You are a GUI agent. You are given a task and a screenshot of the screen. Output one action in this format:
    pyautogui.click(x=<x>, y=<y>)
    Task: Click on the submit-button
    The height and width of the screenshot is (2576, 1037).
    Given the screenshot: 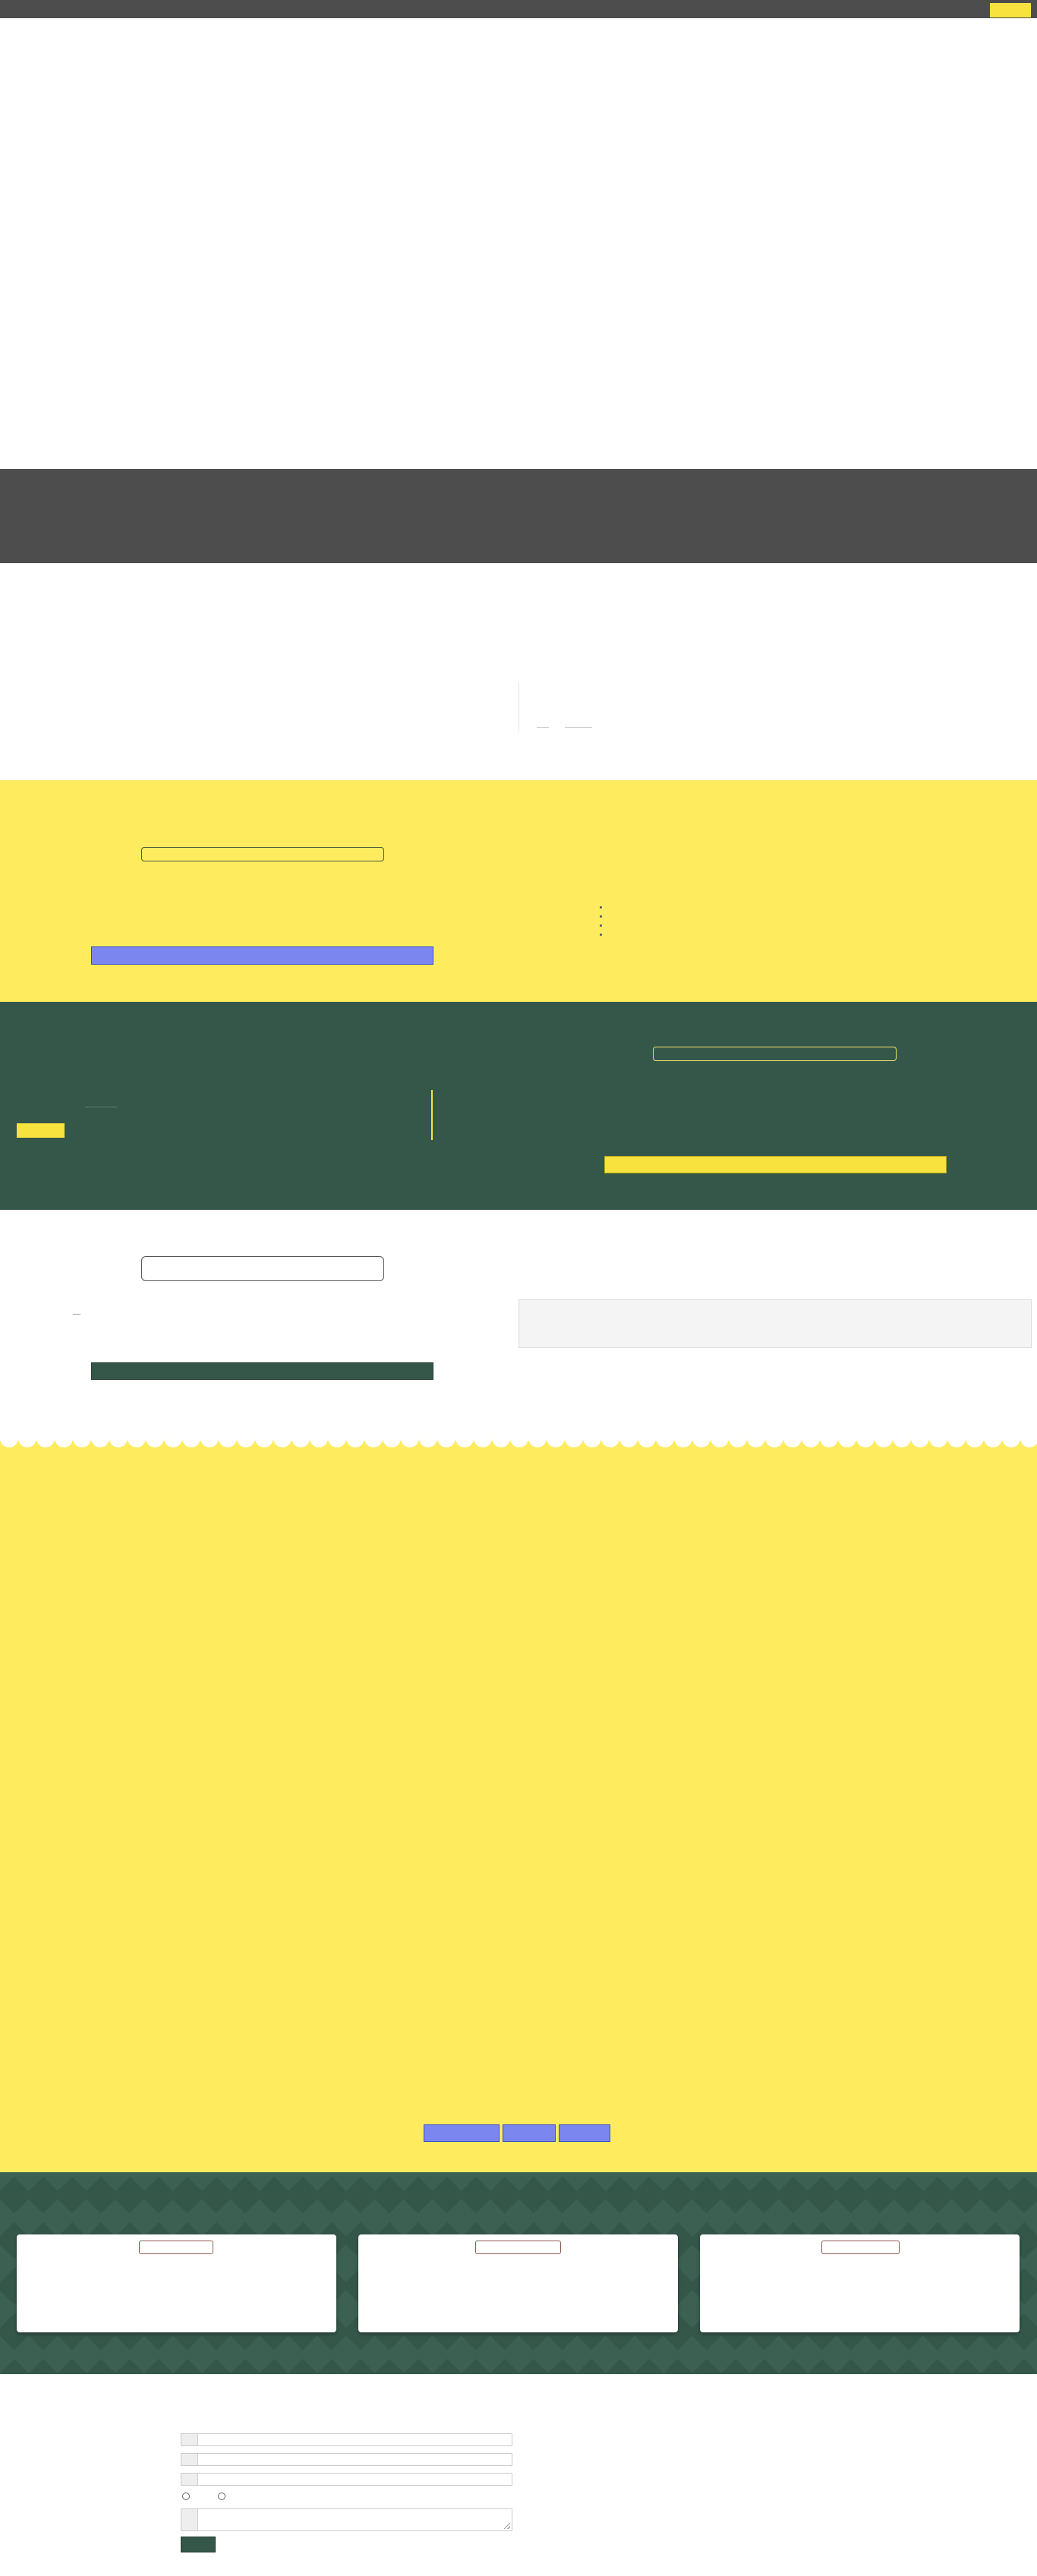 What is the action you would take?
    pyautogui.click(x=198, y=2544)
    